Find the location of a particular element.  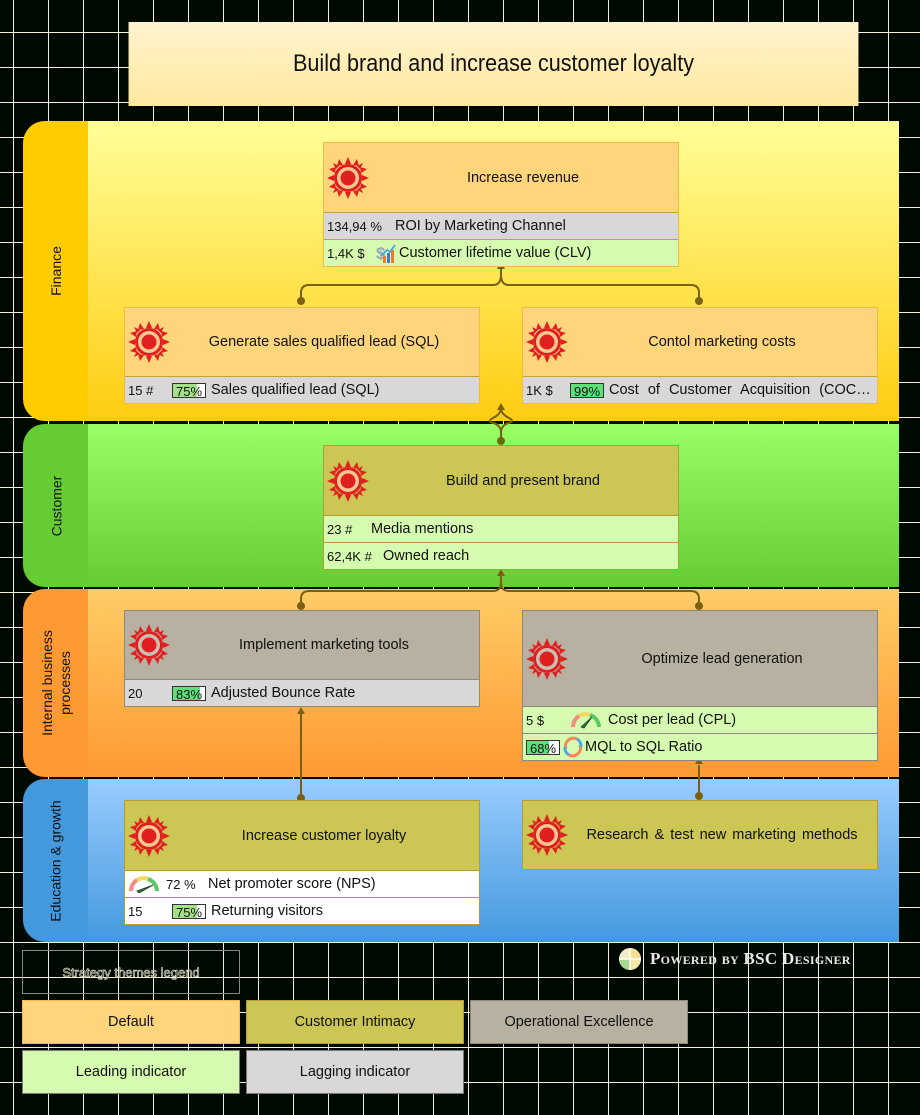

indicator-name: Net promoter score (NPS) is located at coordinates (292, 884).